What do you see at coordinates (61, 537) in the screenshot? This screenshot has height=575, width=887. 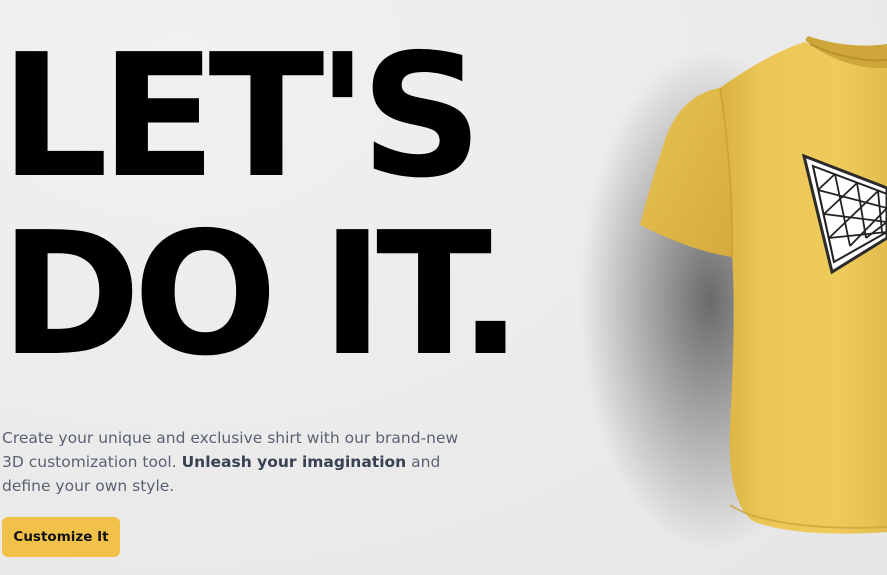 I see `customize-it-button: Customize It` at bounding box center [61, 537].